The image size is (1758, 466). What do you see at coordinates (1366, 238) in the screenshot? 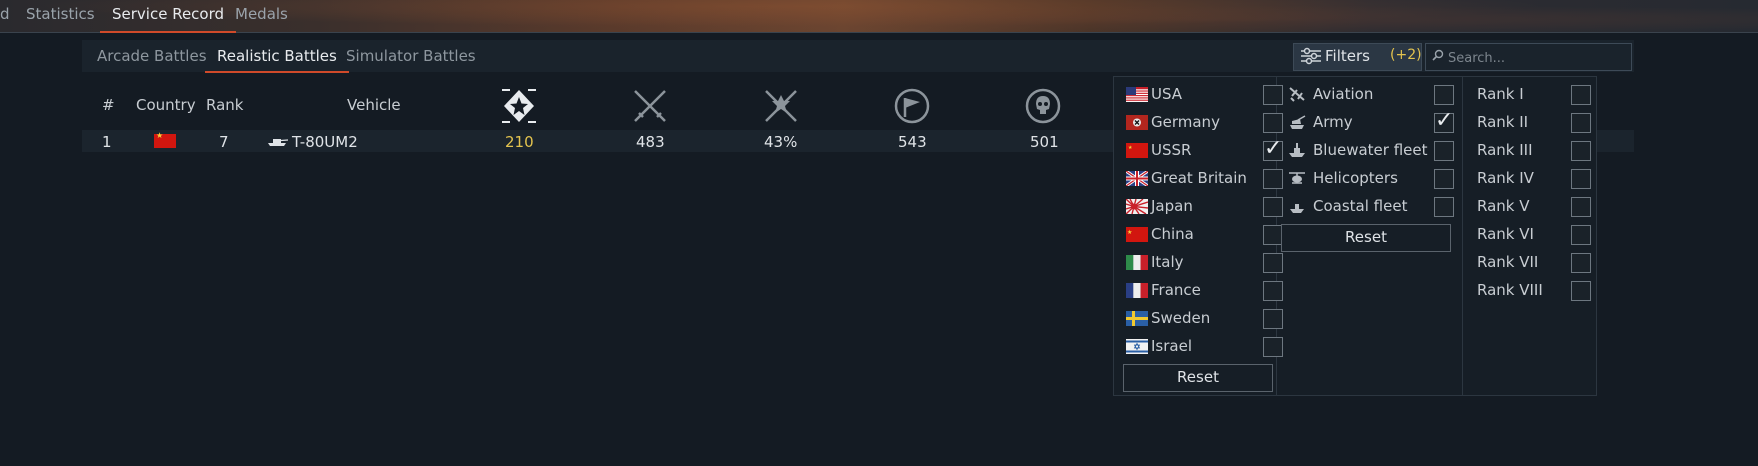
I see `reset-types-button: Reset` at bounding box center [1366, 238].